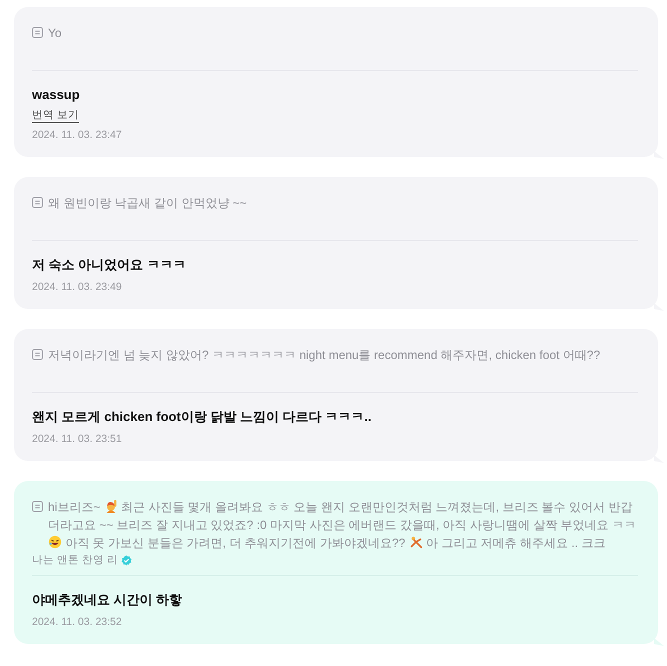  Describe the element at coordinates (55, 116) in the screenshot. I see `translate-link: 번역 보기` at that location.